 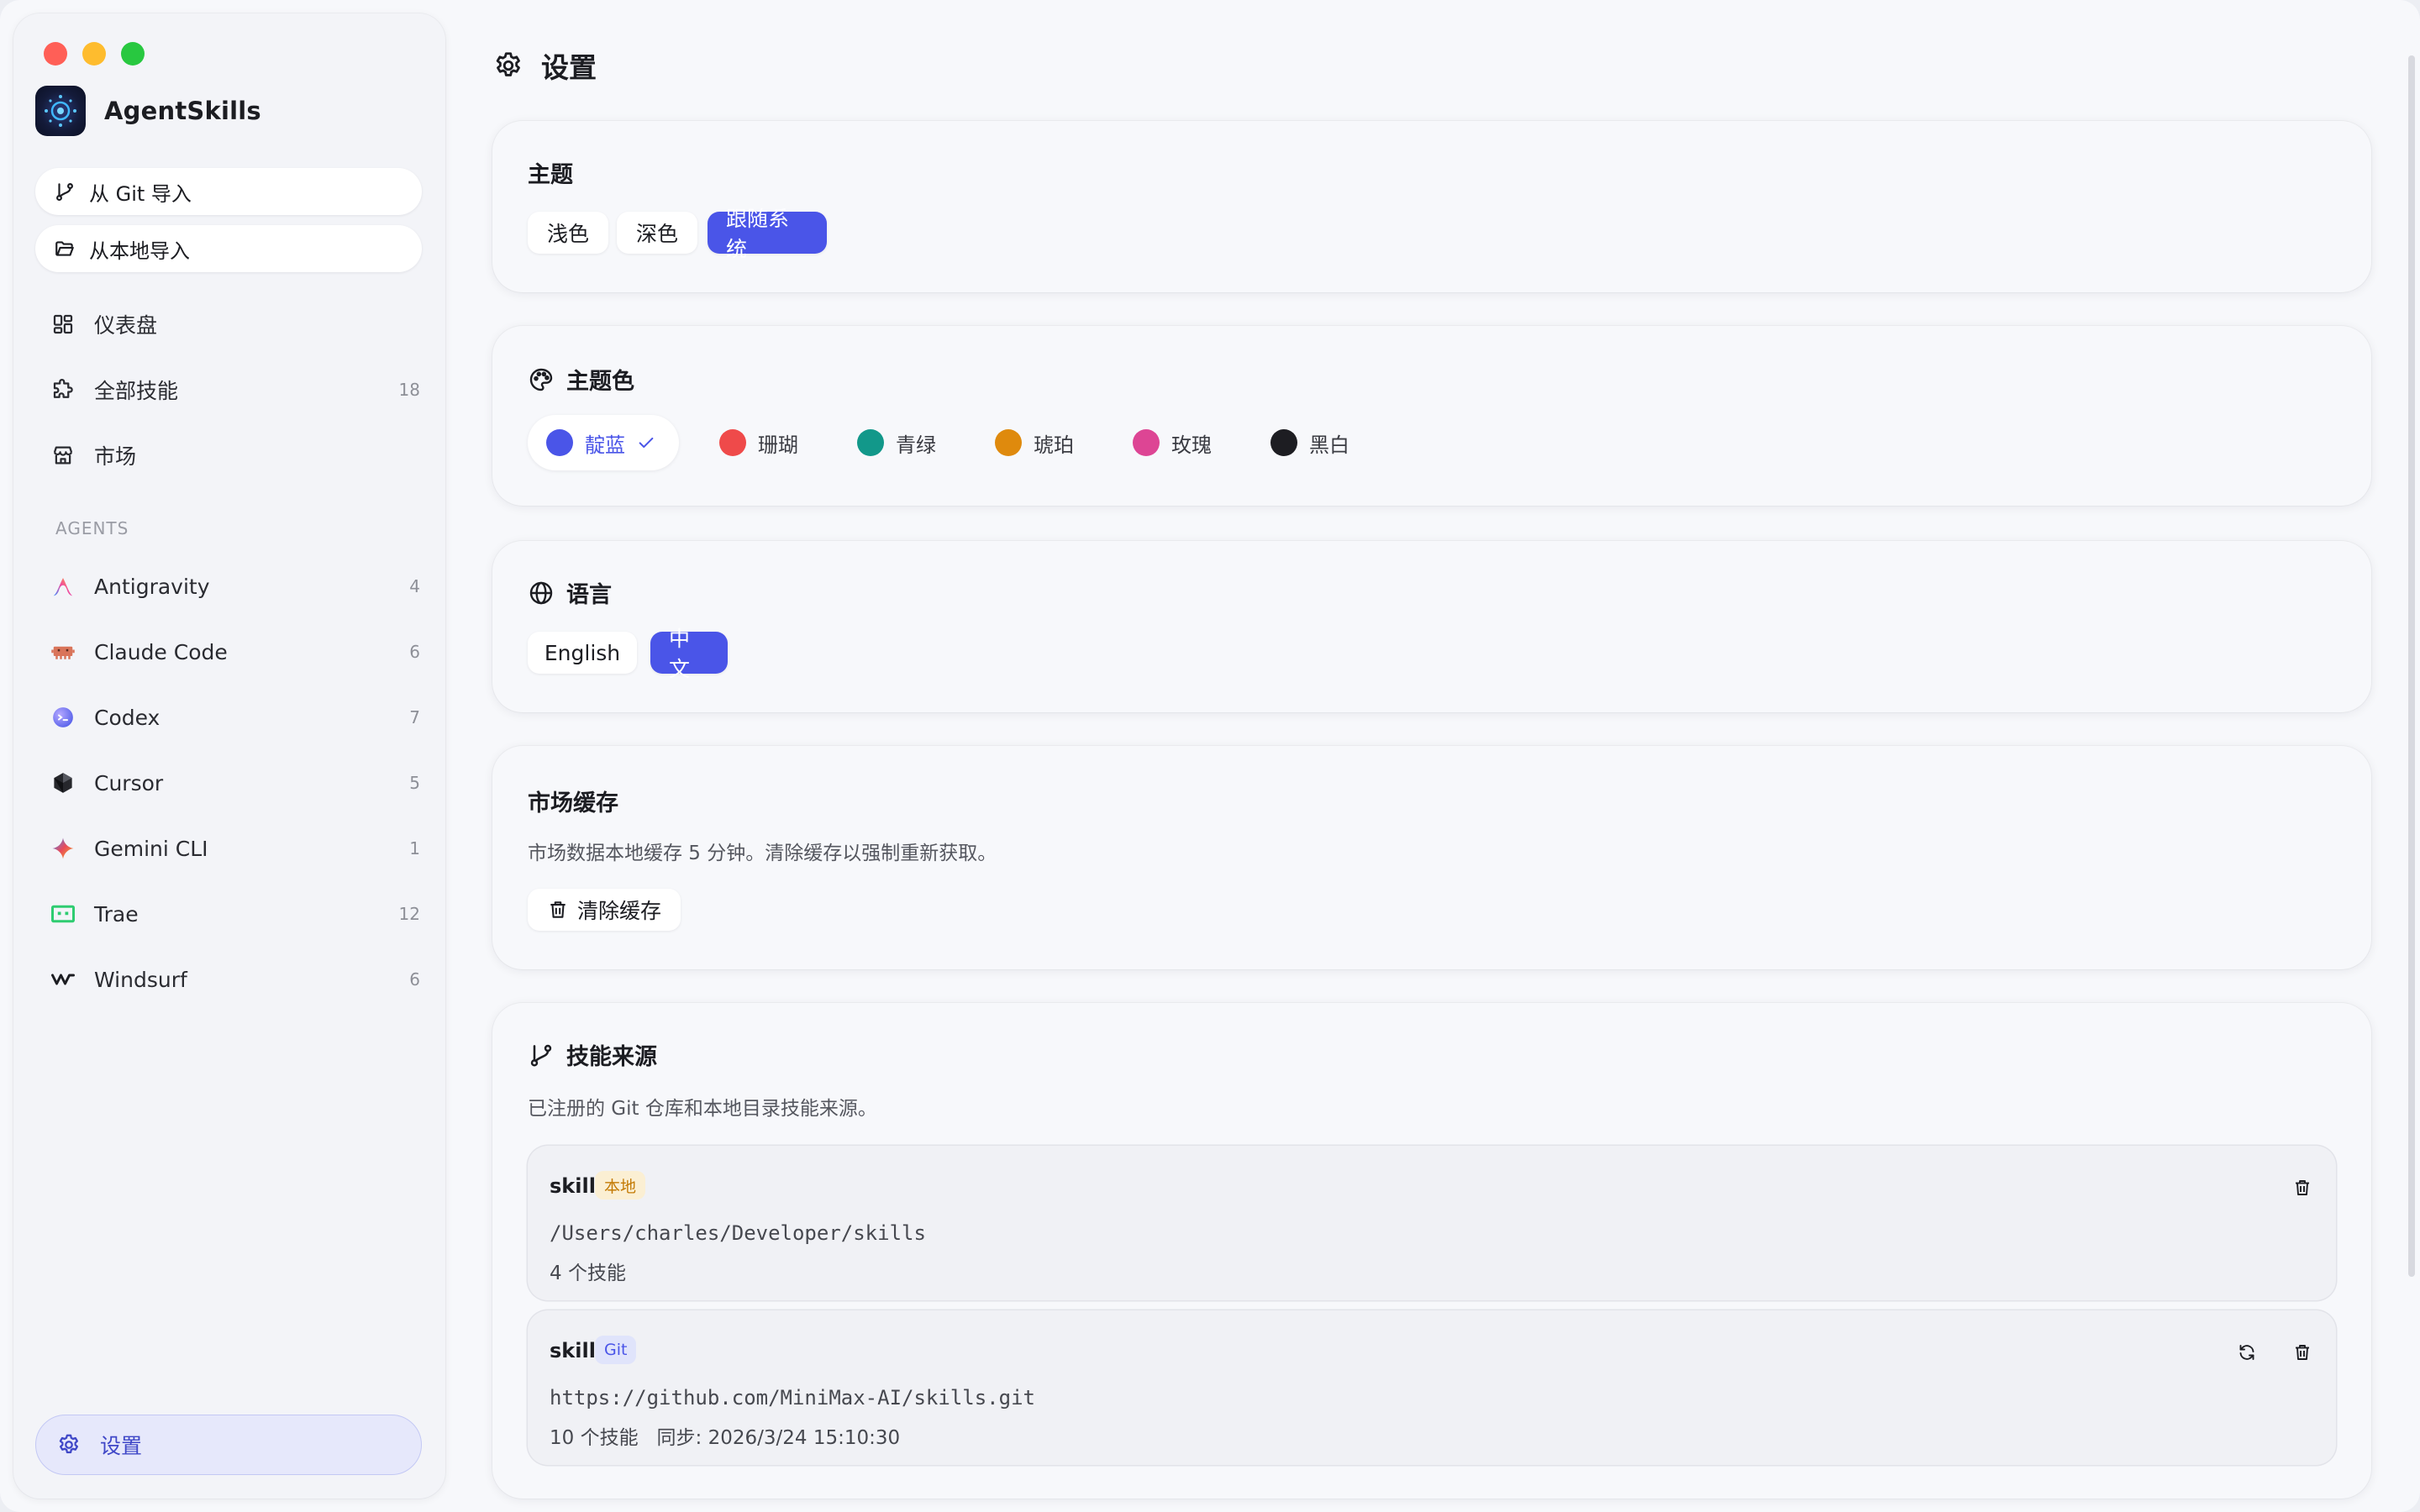 I want to click on nav-count: 7, so click(x=414, y=717).